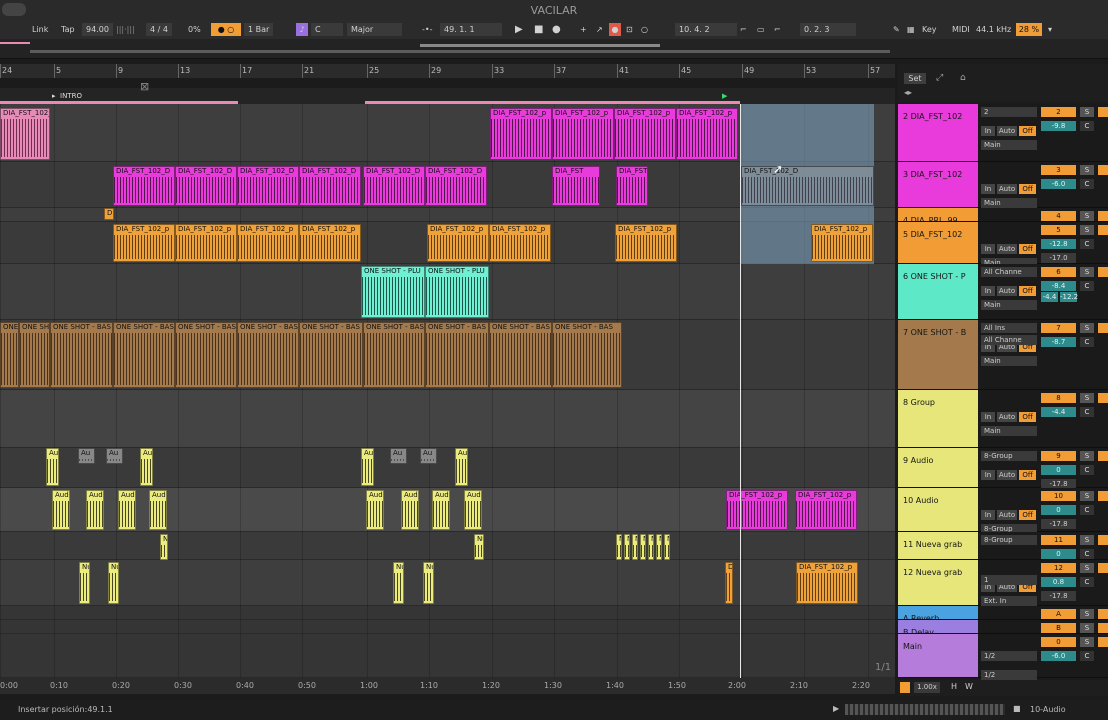  Describe the element at coordinates (761, 29) in the screenshot. I see `loop-icon: ▭` at that location.